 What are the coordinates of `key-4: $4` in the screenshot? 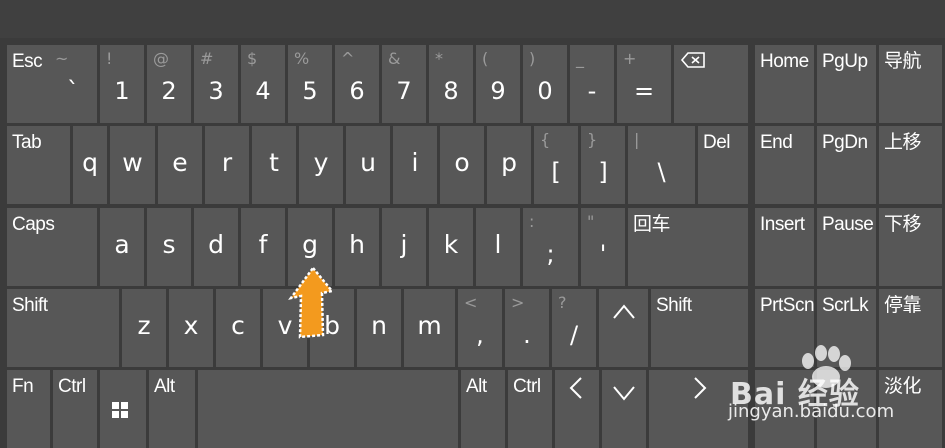 It's located at (263, 84).